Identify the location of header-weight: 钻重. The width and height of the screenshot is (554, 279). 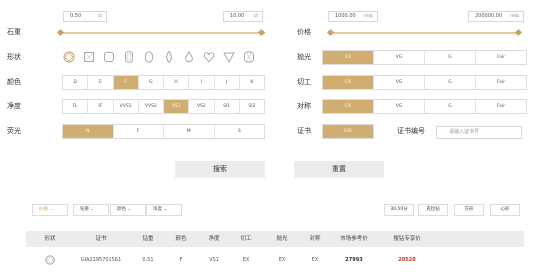
(148, 239).